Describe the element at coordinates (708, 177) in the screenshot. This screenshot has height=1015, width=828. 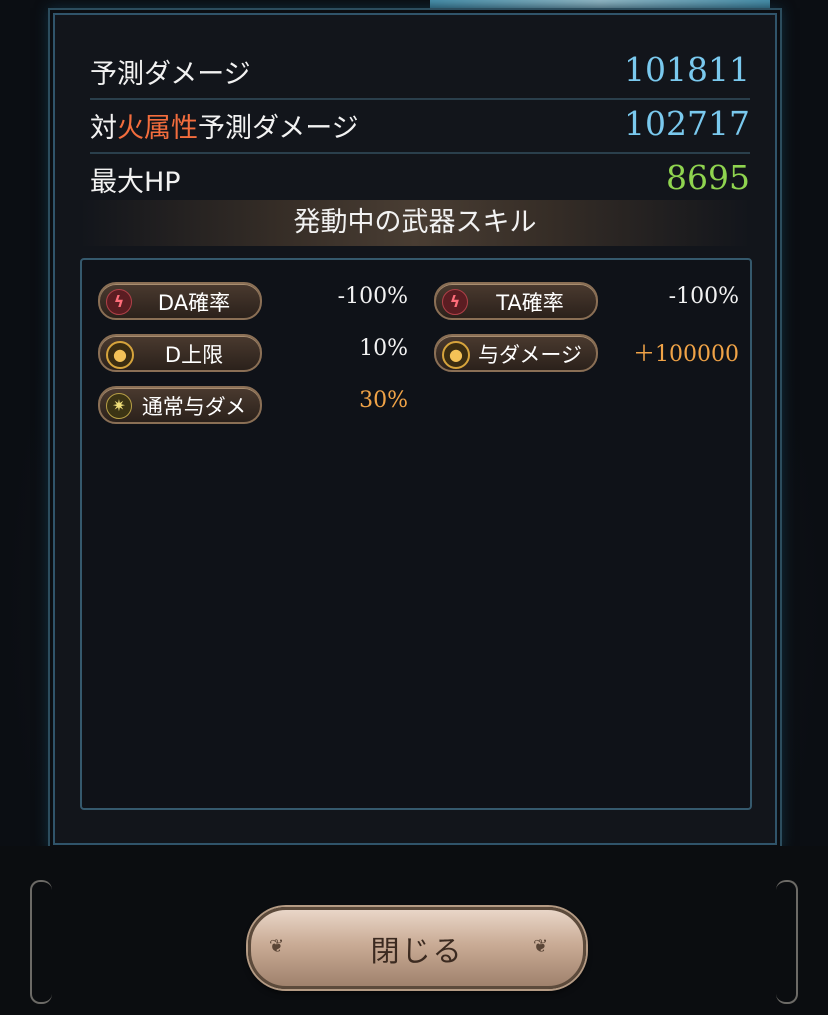
I see `max-hp-value: 8695` at that location.